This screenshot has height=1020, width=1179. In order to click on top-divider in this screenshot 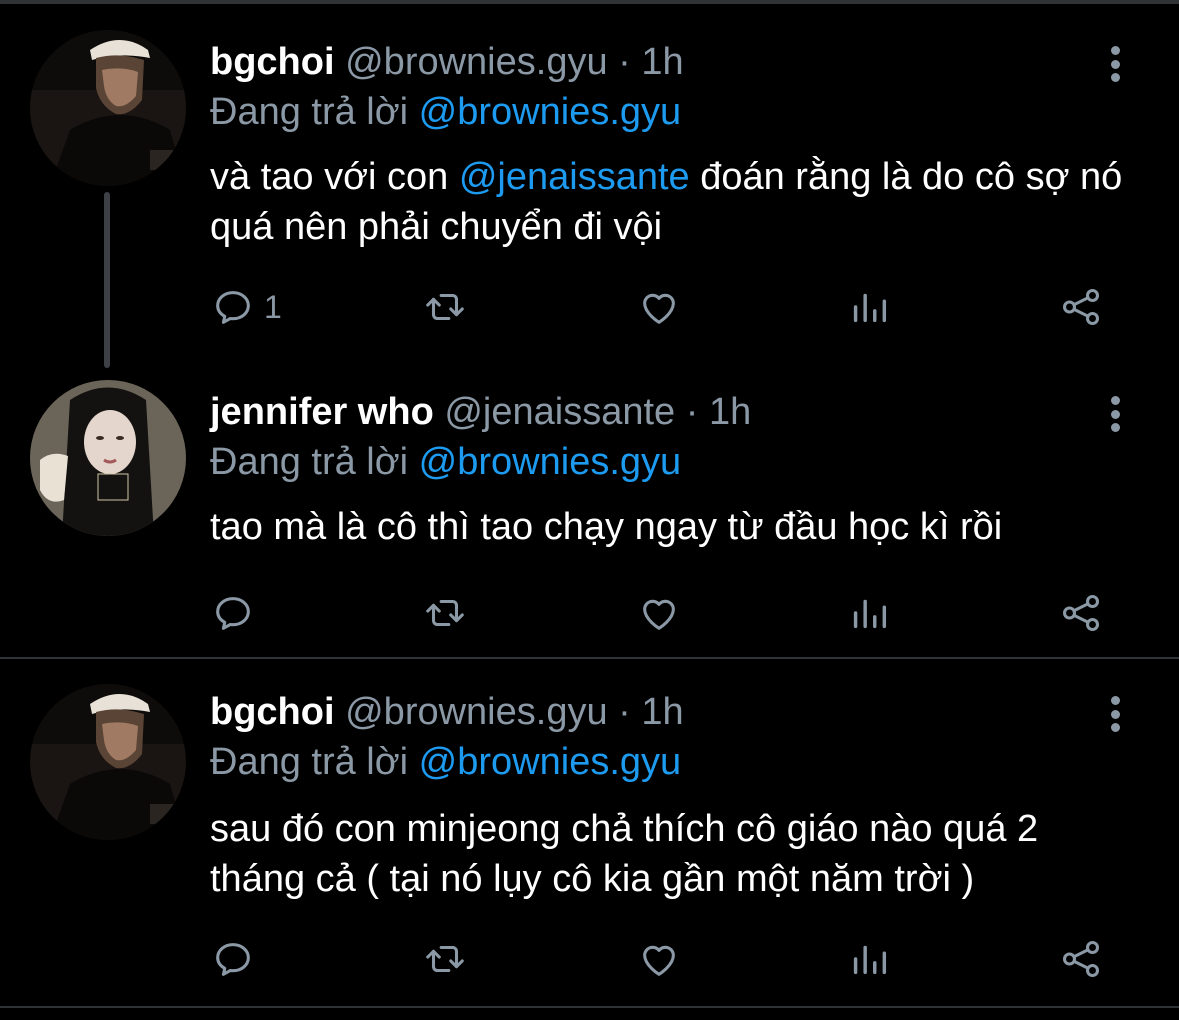, I will do `click(589, 2)`.